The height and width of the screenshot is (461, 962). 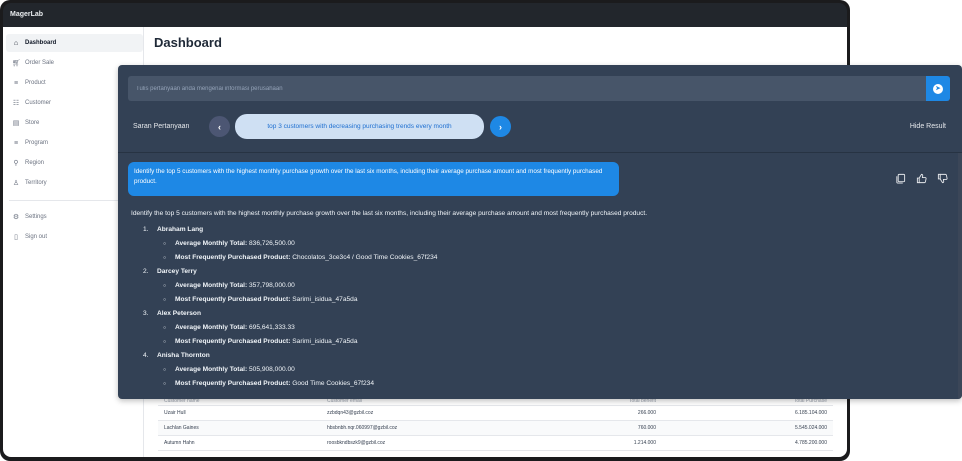 What do you see at coordinates (557, 328) in the screenshot?
I see `average-monthly-total: ○ Average Monthly Total: 695,641,333.33` at bounding box center [557, 328].